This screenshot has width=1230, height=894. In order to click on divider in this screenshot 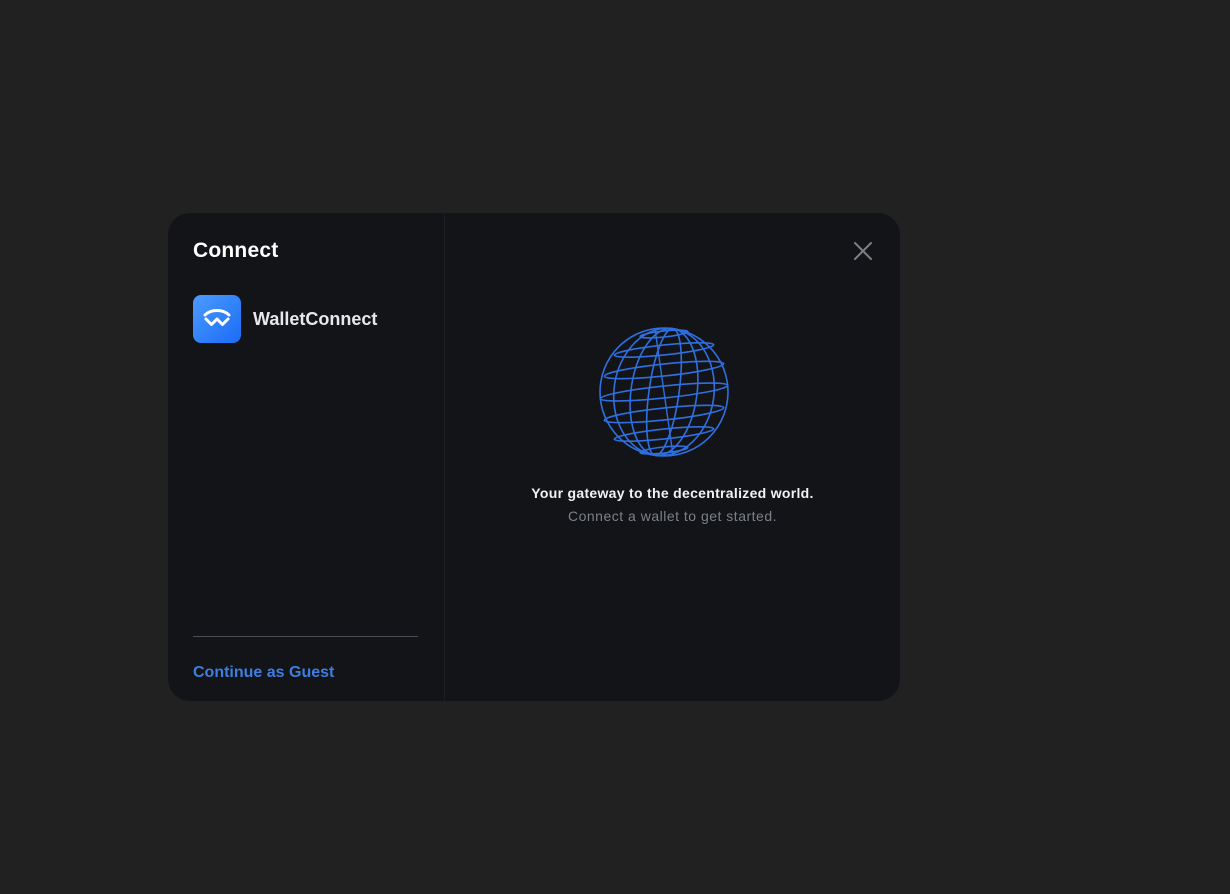, I will do `click(305, 636)`.